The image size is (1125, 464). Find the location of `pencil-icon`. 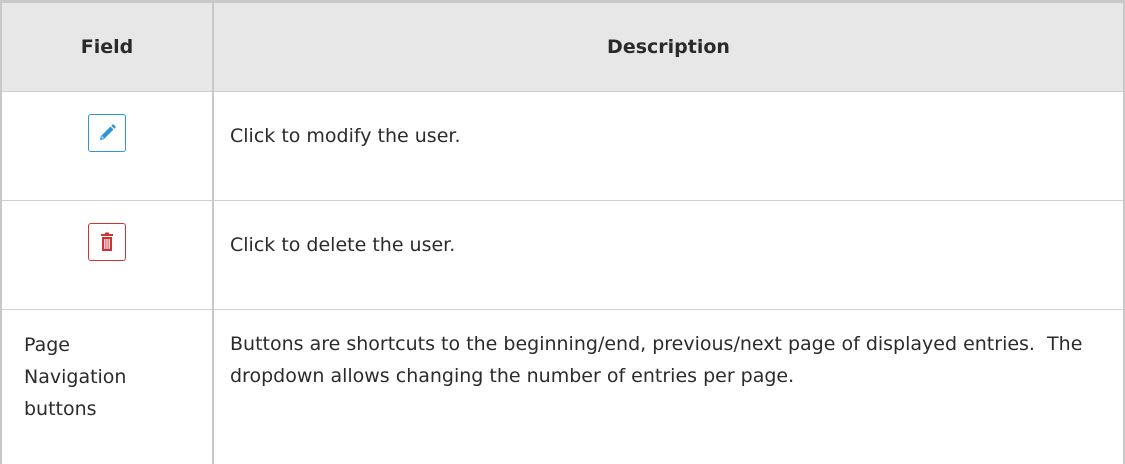

pencil-icon is located at coordinates (107, 133).